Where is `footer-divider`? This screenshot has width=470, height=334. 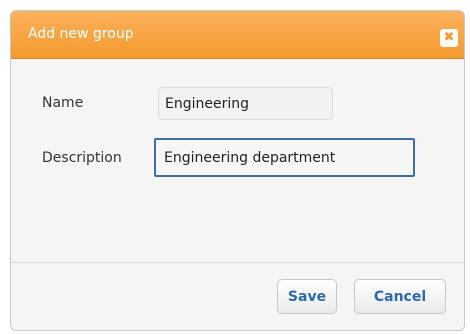 footer-divider is located at coordinates (237, 262).